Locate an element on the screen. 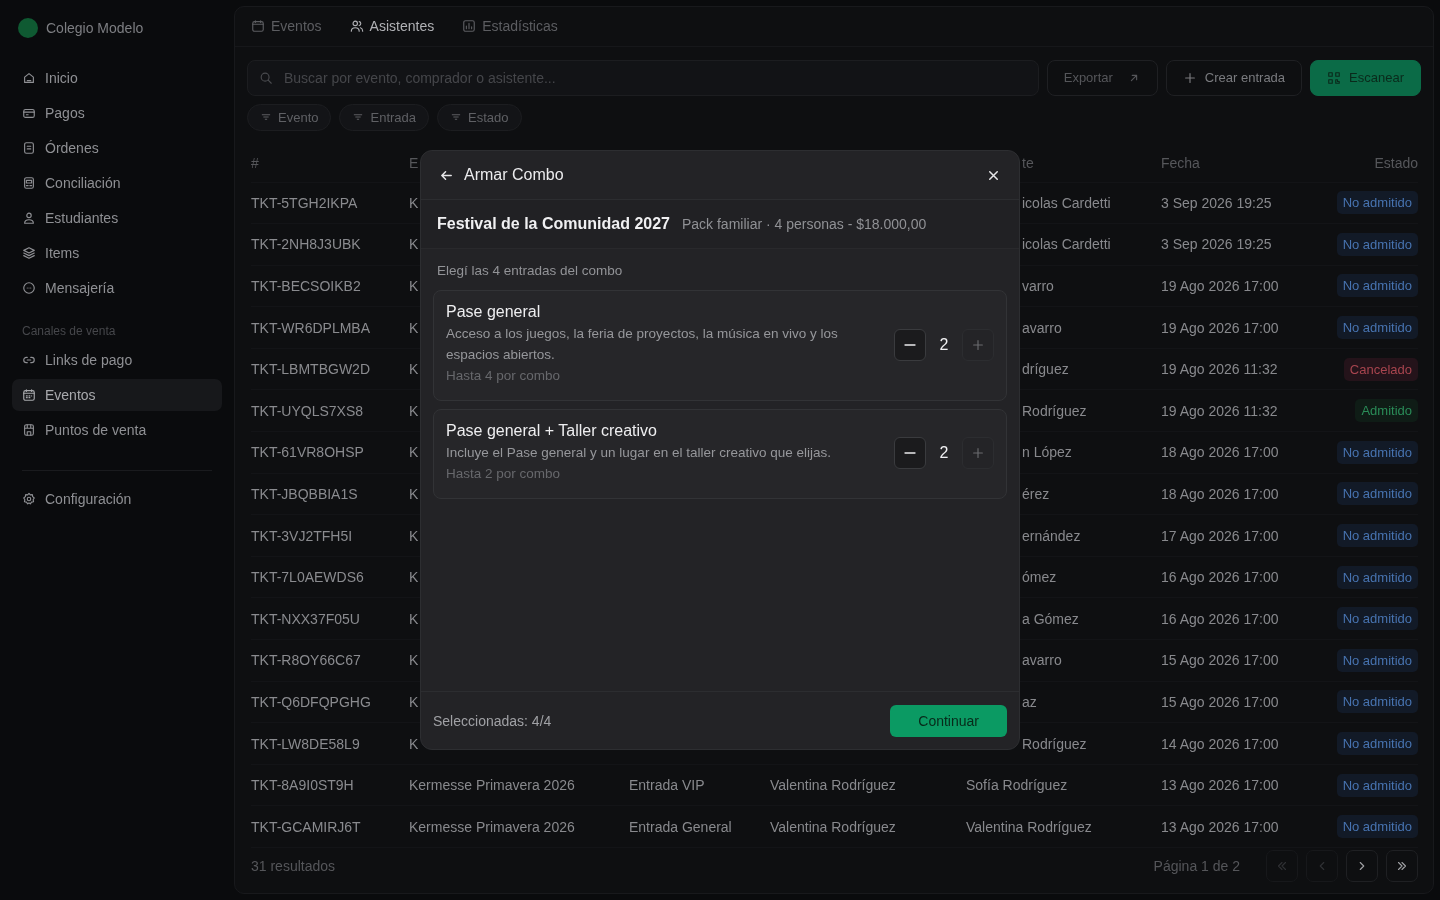 This screenshot has width=1440, height=900. option-limit: Hasta 4 por combo is located at coordinates (504, 376).